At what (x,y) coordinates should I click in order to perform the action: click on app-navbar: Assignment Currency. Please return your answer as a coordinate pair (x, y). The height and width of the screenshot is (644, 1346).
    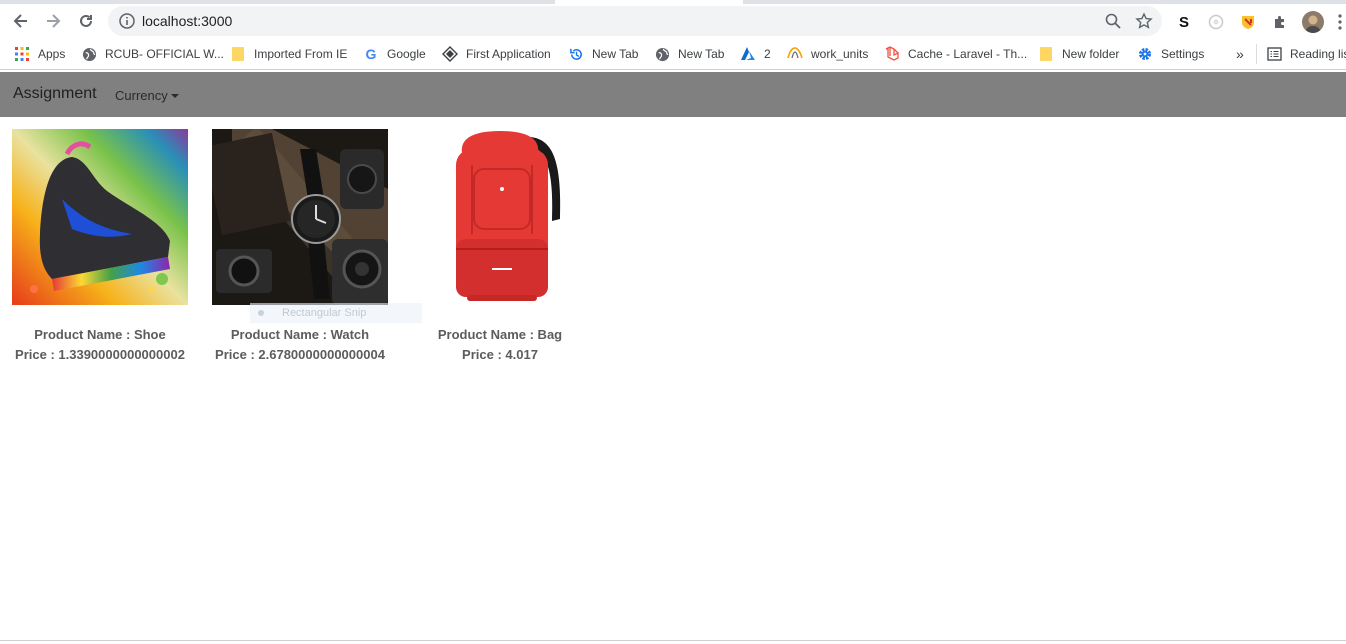
    Looking at the image, I should click on (673, 94).